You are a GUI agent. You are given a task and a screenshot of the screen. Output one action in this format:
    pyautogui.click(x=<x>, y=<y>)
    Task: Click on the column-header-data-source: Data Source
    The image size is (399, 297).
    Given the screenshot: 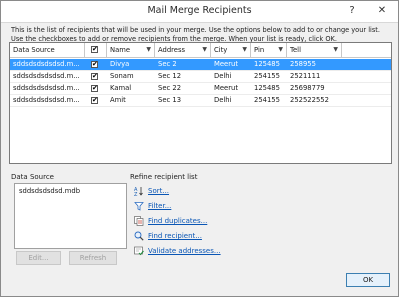 What is the action you would take?
    pyautogui.click(x=47, y=50)
    